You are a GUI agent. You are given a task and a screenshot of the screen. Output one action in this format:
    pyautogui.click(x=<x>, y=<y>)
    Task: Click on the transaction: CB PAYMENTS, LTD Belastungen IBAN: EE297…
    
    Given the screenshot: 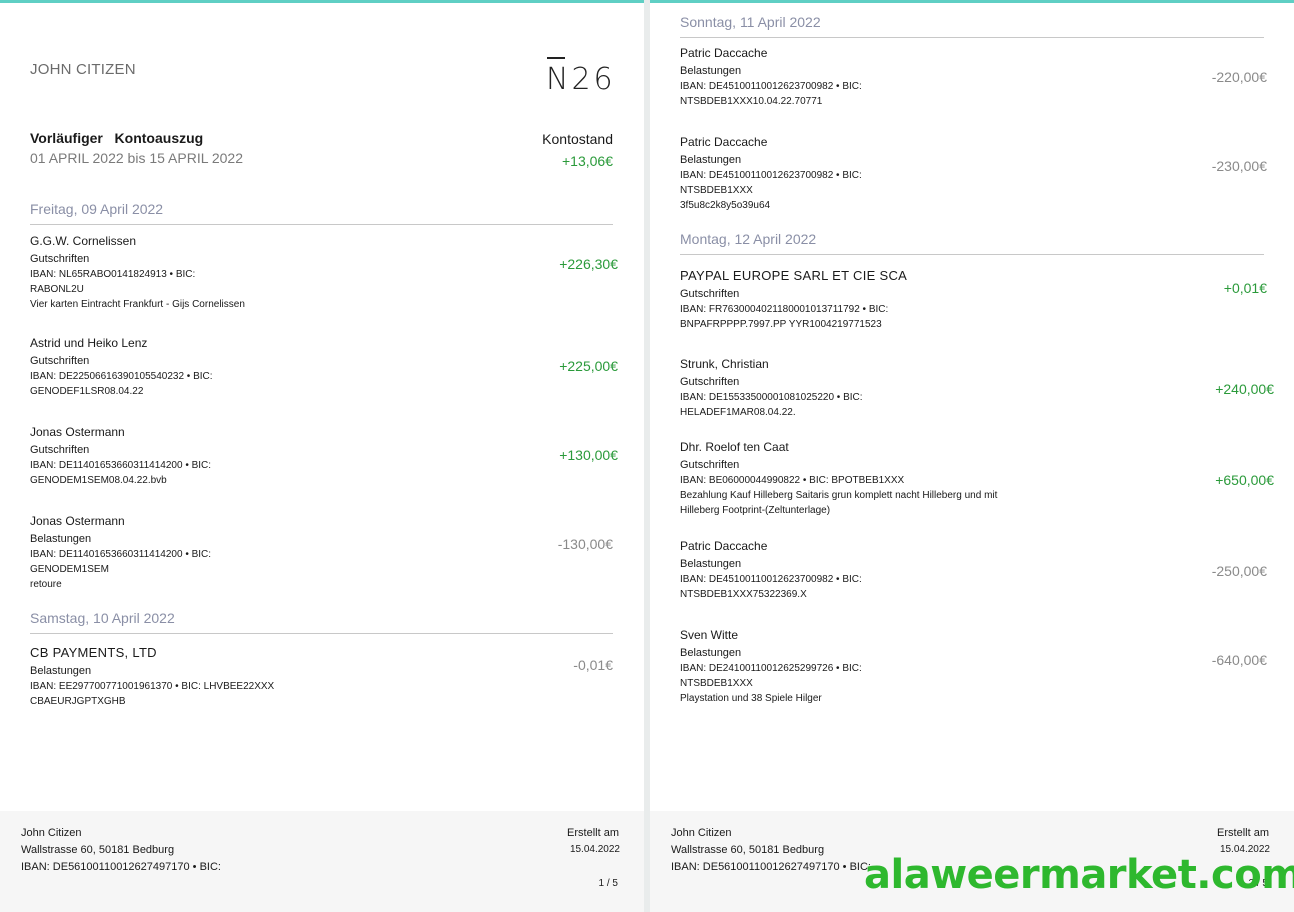 What is the action you would take?
    pyautogui.click(x=325, y=677)
    